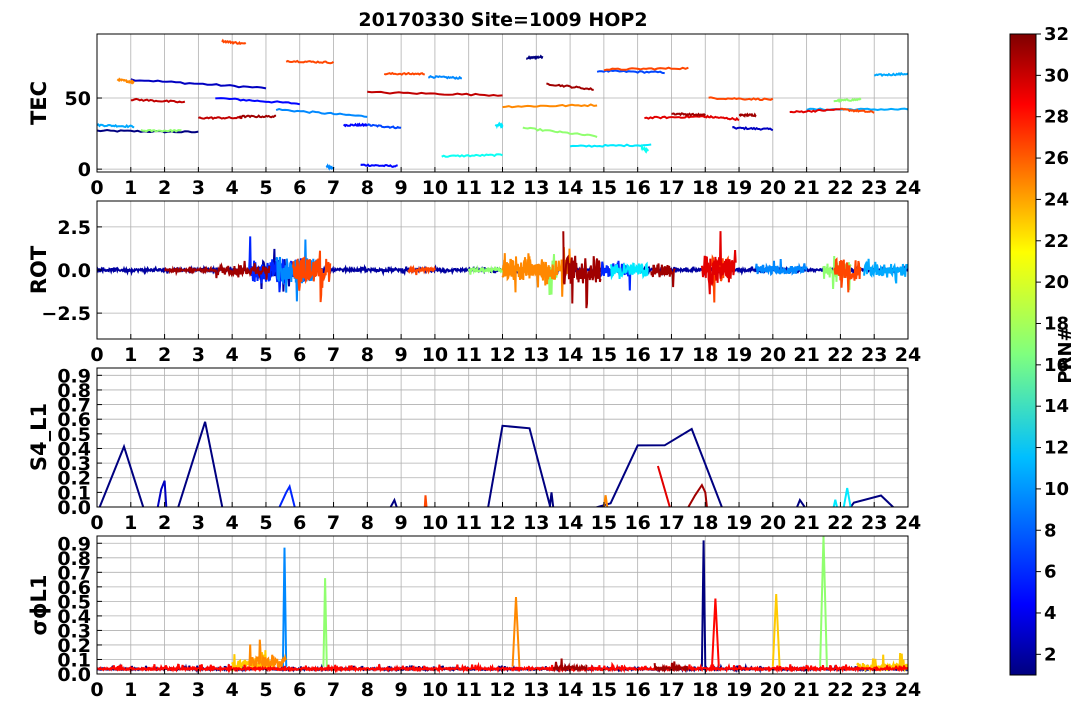 This screenshot has width=1077, height=709. Describe the element at coordinates (66, 314) in the screenshot. I see `y-tick-label: −2.5` at that location.